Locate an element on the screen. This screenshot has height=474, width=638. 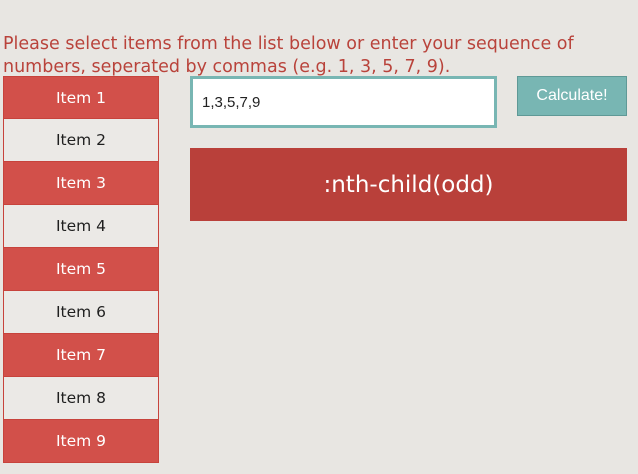
list-item-label: Item 5 is located at coordinates (81, 269).